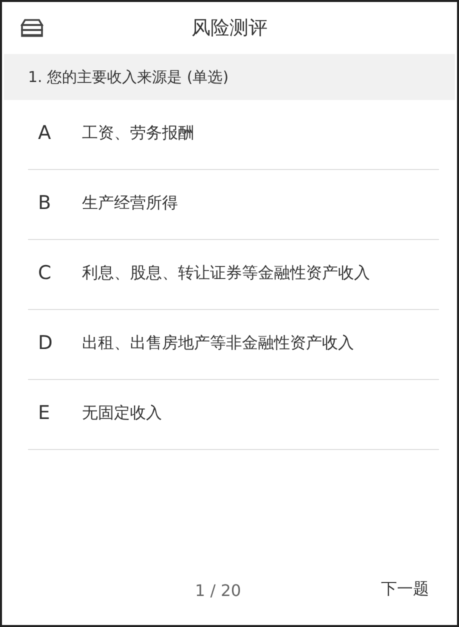  Describe the element at coordinates (405, 589) in the screenshot. I see `next-question-button: 下一题` at that location.